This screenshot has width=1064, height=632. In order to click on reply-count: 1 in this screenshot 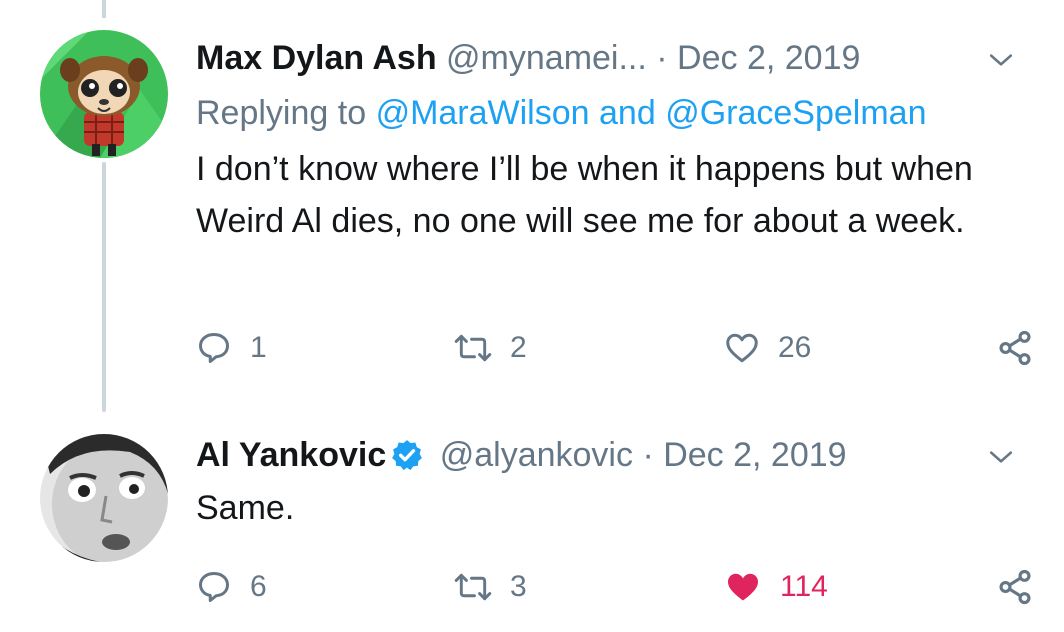, I will do `click(258, 347)`.